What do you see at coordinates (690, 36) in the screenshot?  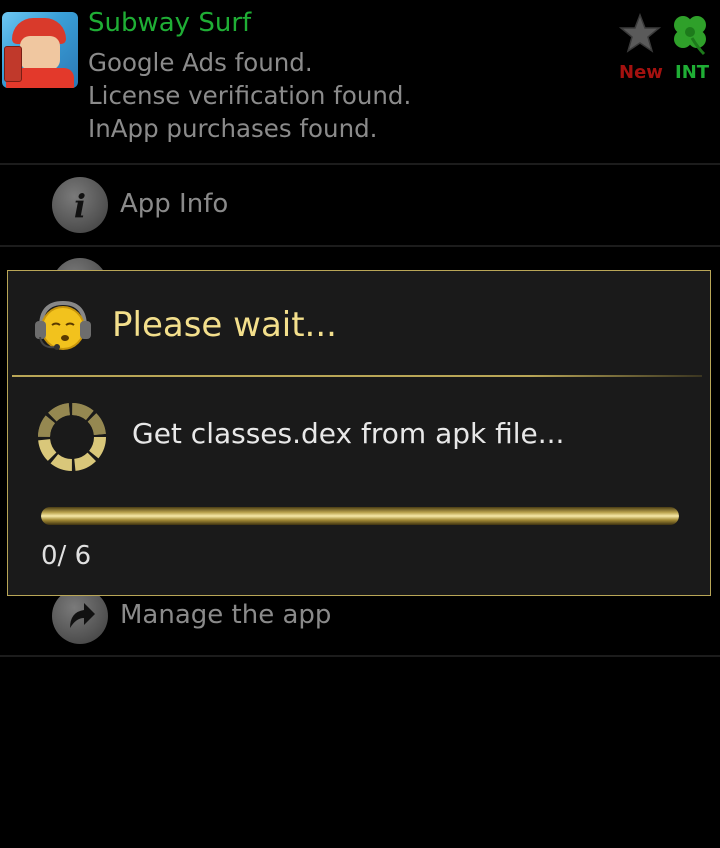 I see `clover-icon` at bounding box center [690, 36].